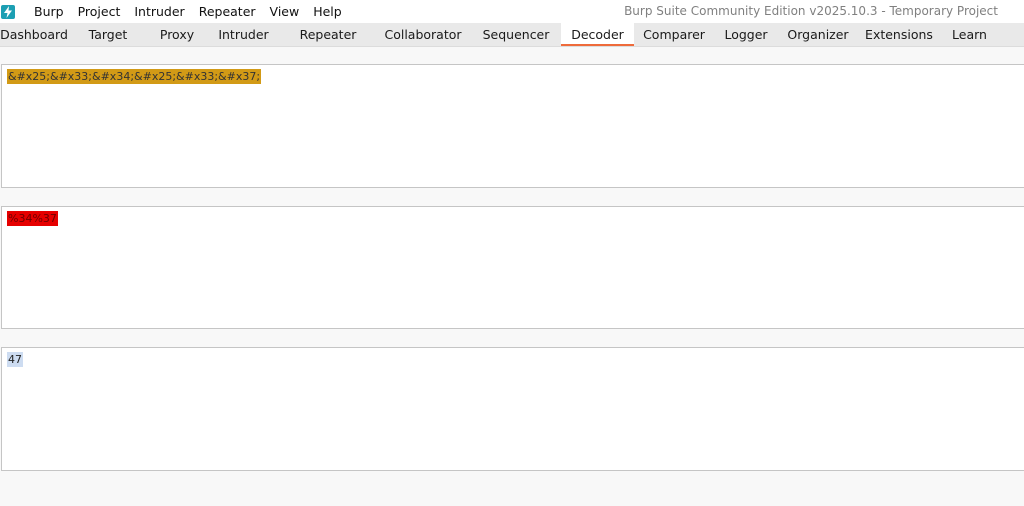 This screenshot has width=1024, height=506. I want to click on burp-lightning-icon, so click(8, 11).